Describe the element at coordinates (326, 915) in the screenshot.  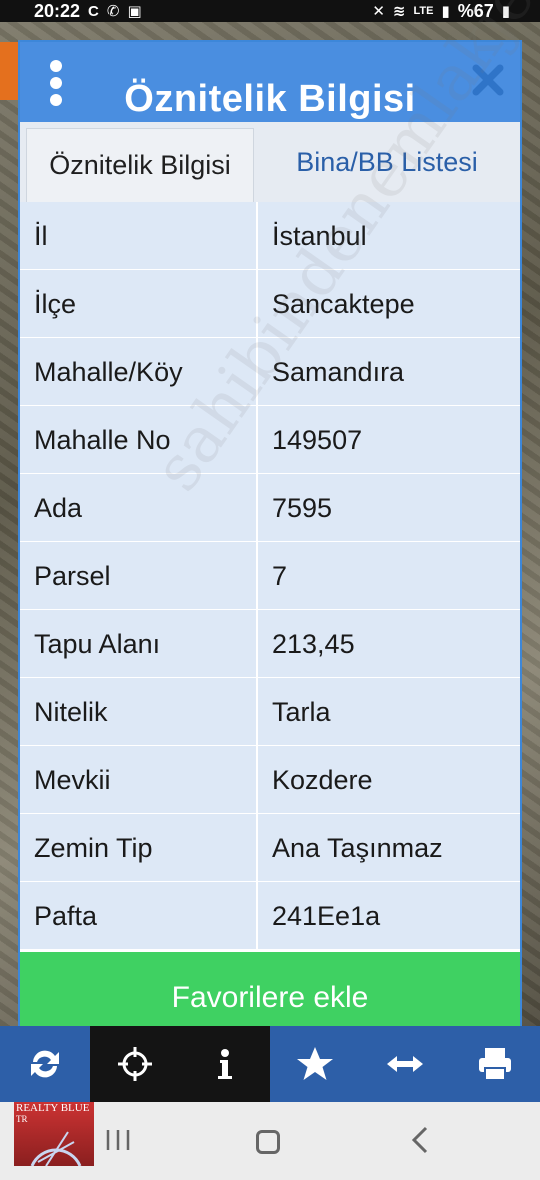
I see `attribute-value: 241Ee1a` at that location.